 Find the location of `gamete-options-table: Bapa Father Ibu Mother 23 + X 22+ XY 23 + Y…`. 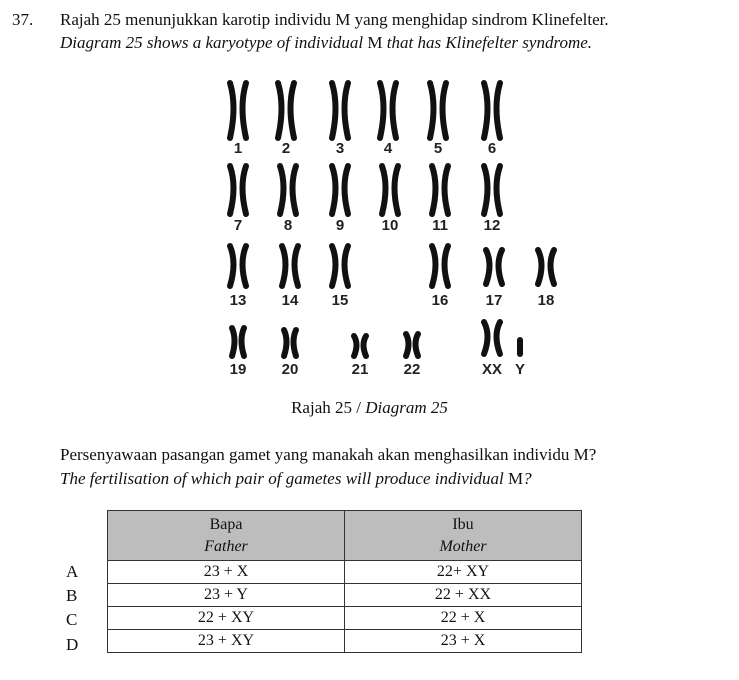

gamete-options-table: Bapa Father Ibu Mother 23 + X 22+ XY 23 + Y… is located at coordinates (344, 581).